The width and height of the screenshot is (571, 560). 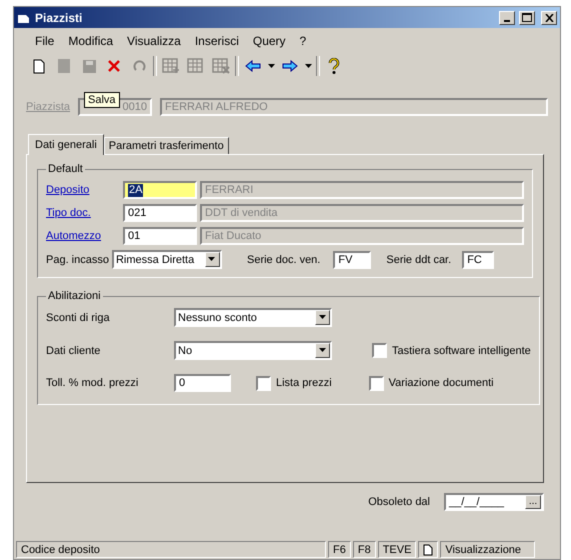 What do you see at coordinates (167, 259) in the screenshot?
I see `payment-dropdown: Rimessa Diretta` at bounding box center [167, 259].